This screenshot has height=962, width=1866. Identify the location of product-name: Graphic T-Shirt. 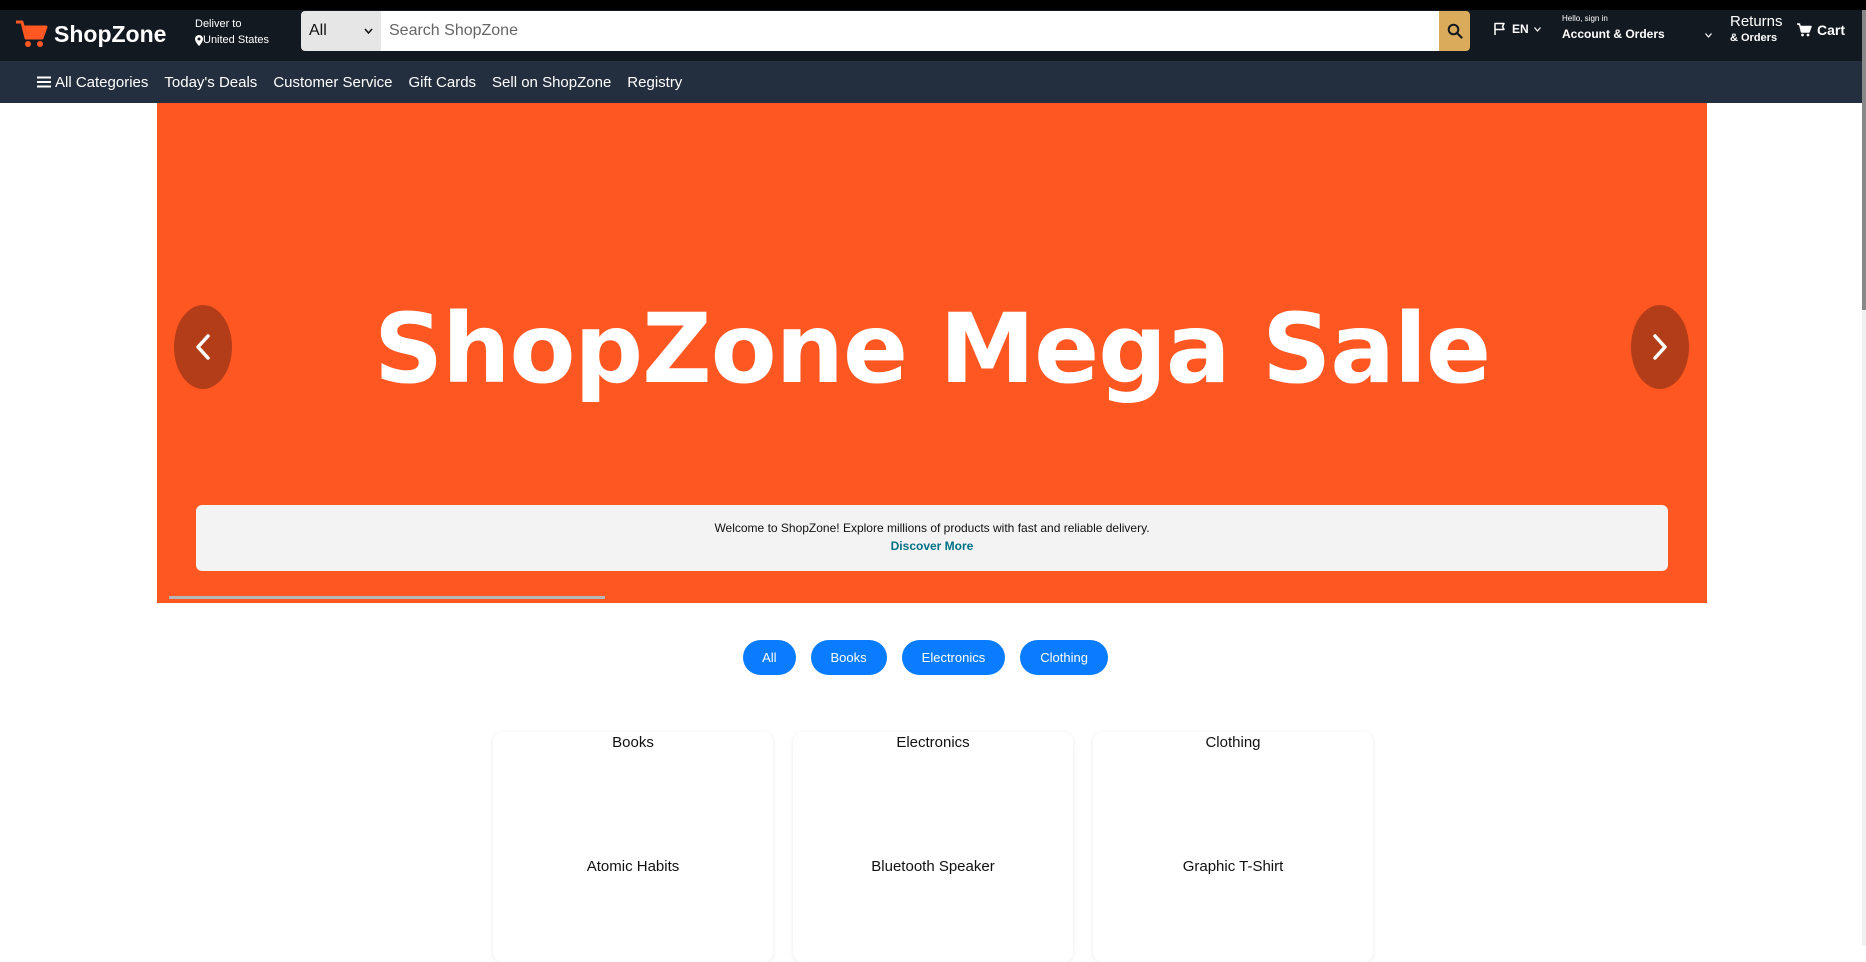
(1233, 866).